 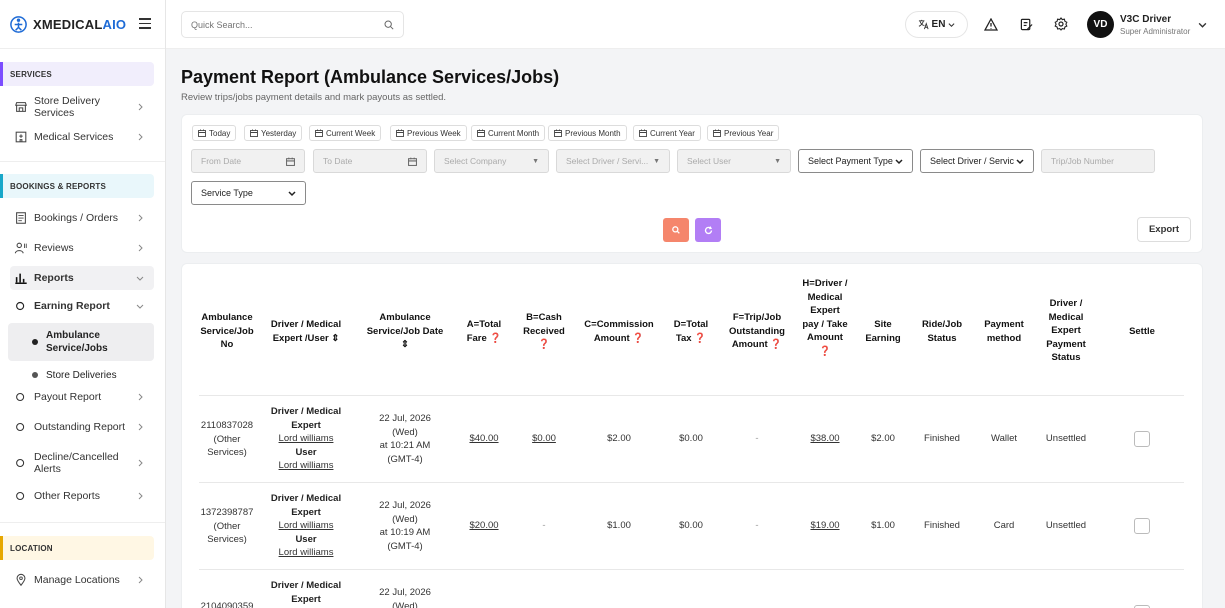 I want to click on chip-current-week: Current Week, so click(x=345, y=133).